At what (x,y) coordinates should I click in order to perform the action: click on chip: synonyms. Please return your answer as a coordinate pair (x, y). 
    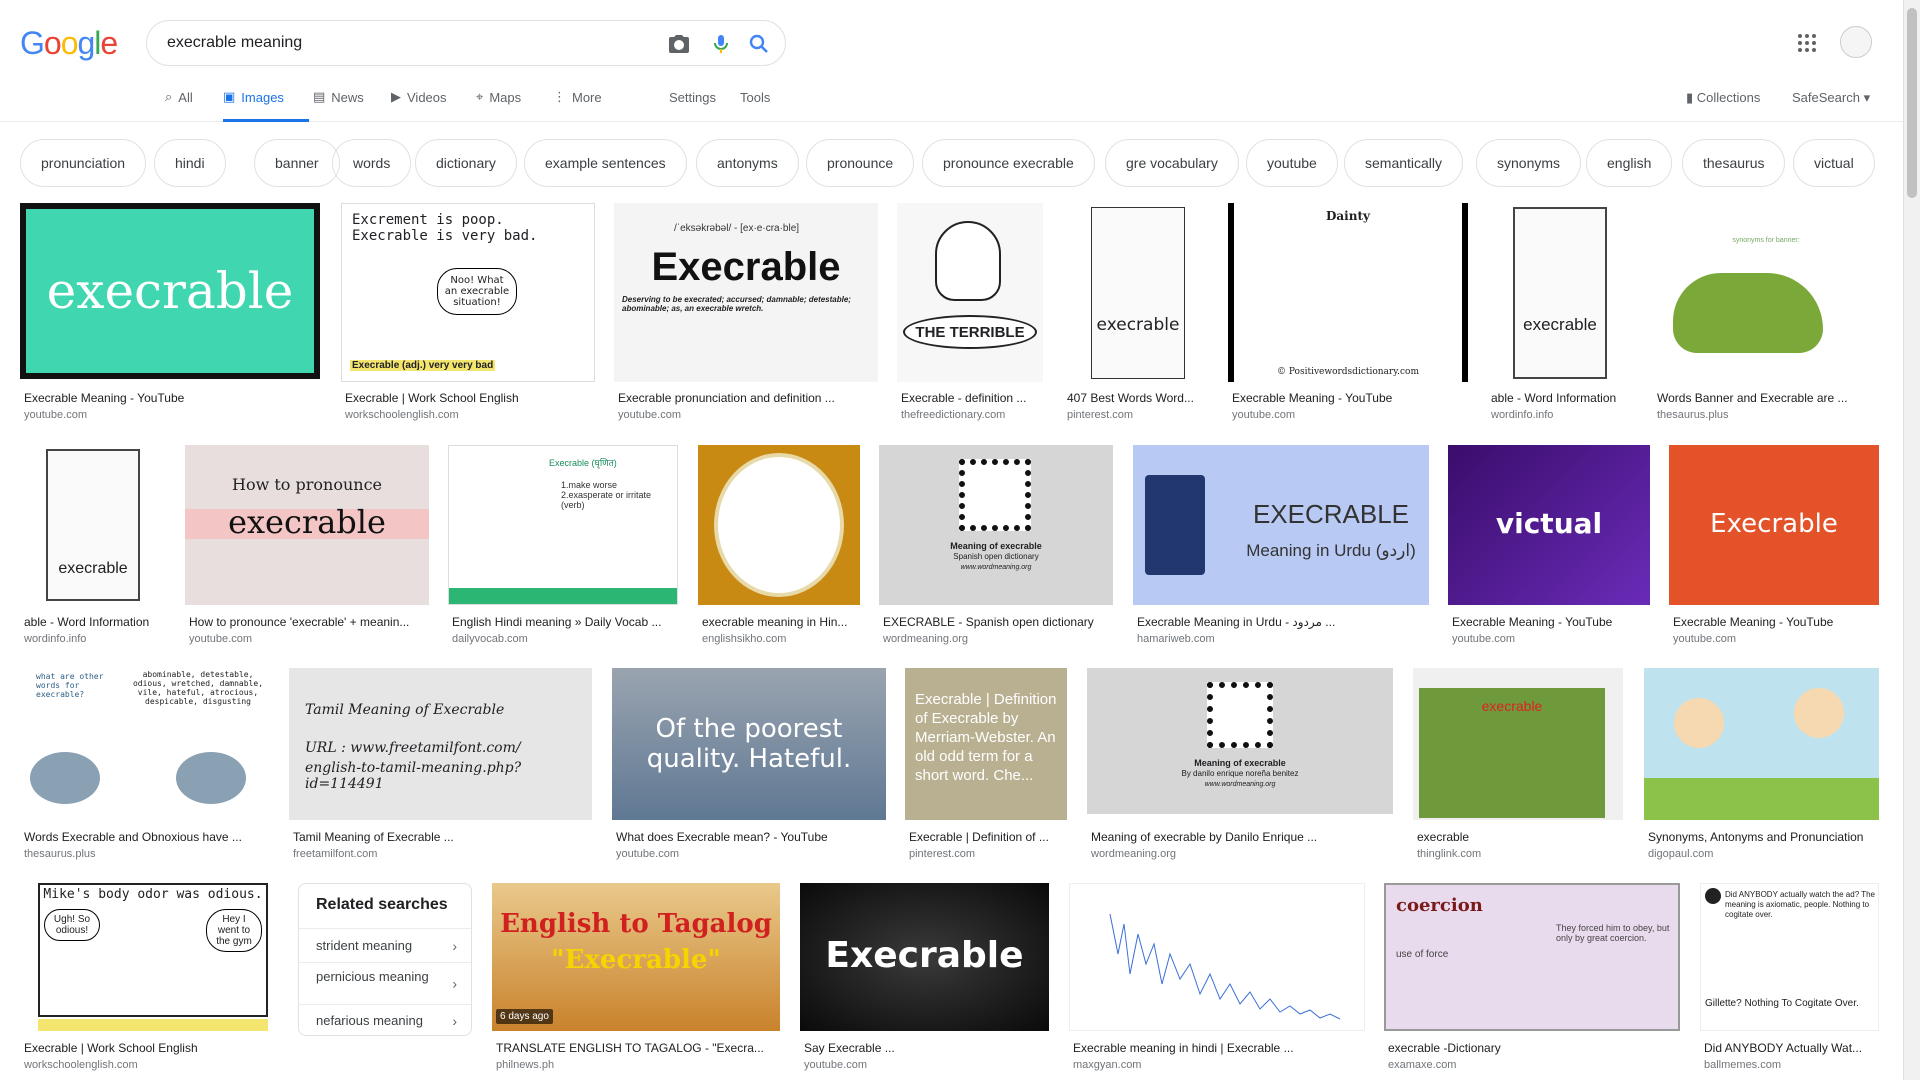
    Looking at the image, I should click on (1529, 163).